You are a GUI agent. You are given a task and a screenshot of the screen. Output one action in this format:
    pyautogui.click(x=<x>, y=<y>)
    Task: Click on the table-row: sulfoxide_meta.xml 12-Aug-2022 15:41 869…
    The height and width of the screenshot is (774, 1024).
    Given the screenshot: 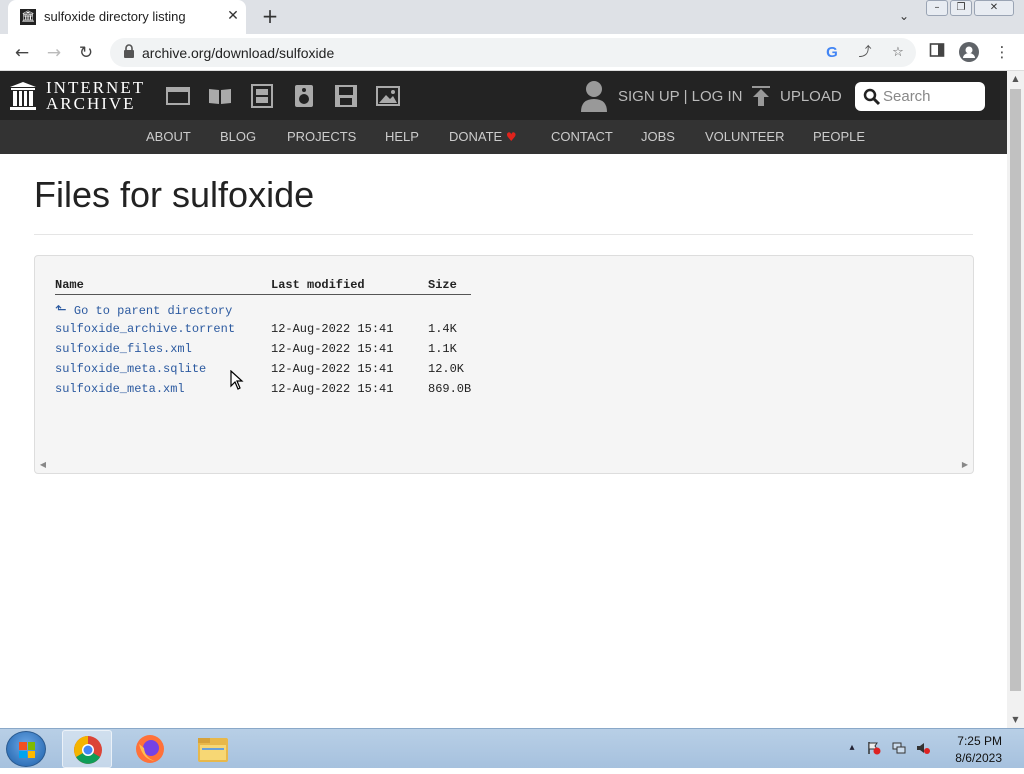 What is the action you would take?
    pyautogui.click(x=285, y=391)
    